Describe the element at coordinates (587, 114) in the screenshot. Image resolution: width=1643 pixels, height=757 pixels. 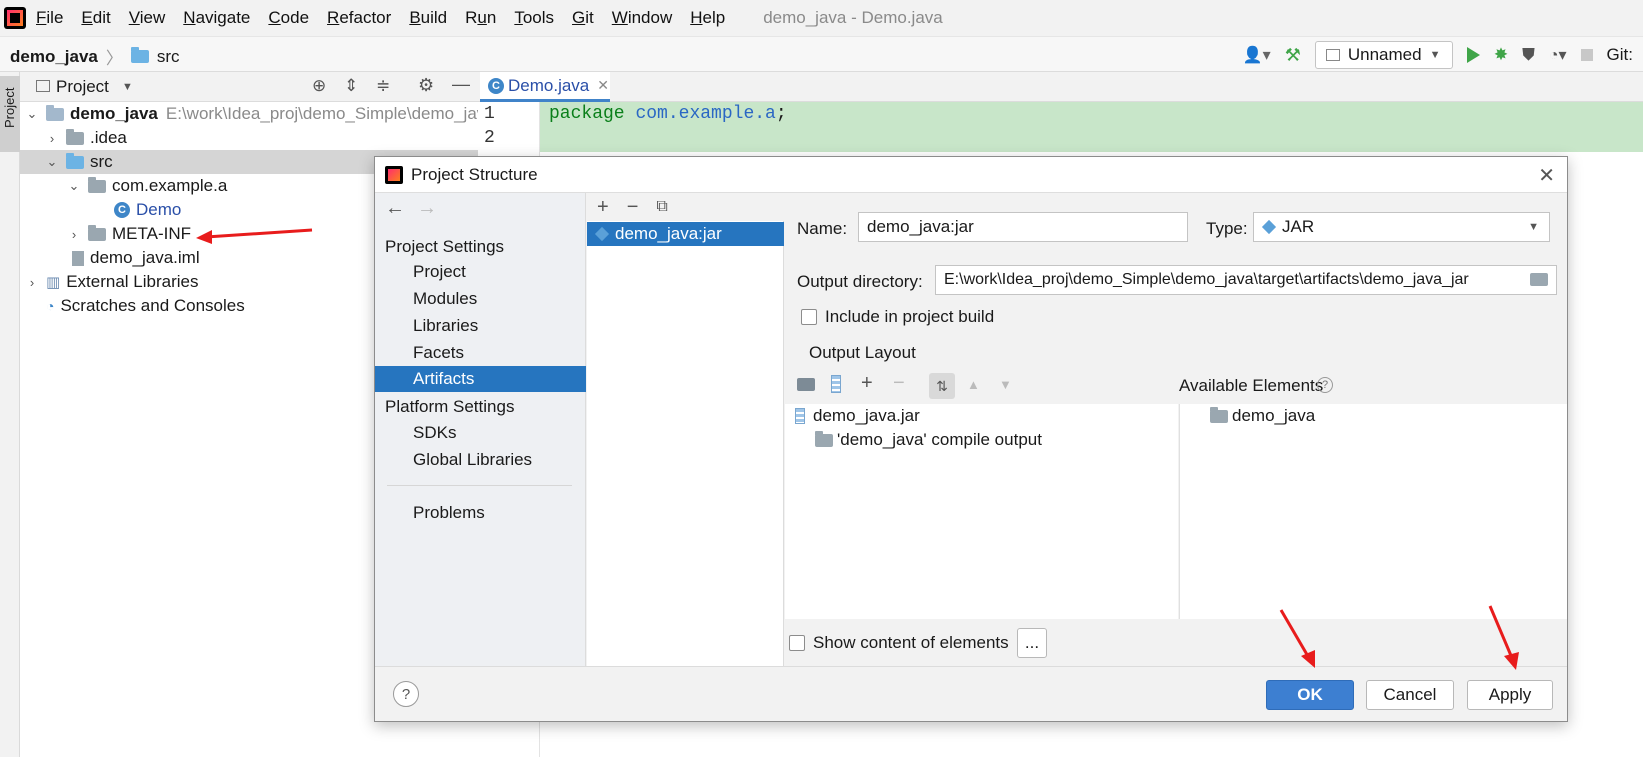
I see `code-keyword: package` at that location.